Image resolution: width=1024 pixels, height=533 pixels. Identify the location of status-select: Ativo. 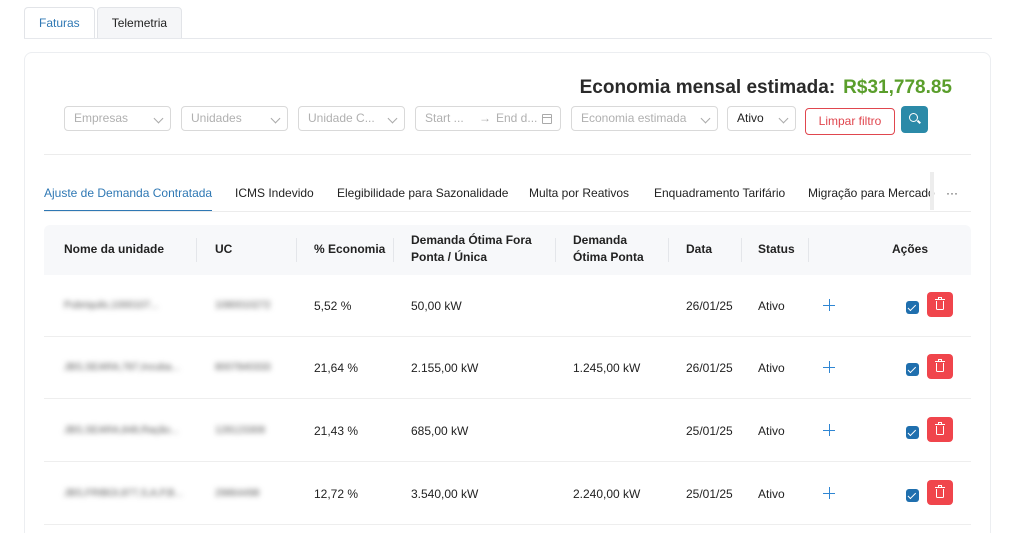
(761, 118).